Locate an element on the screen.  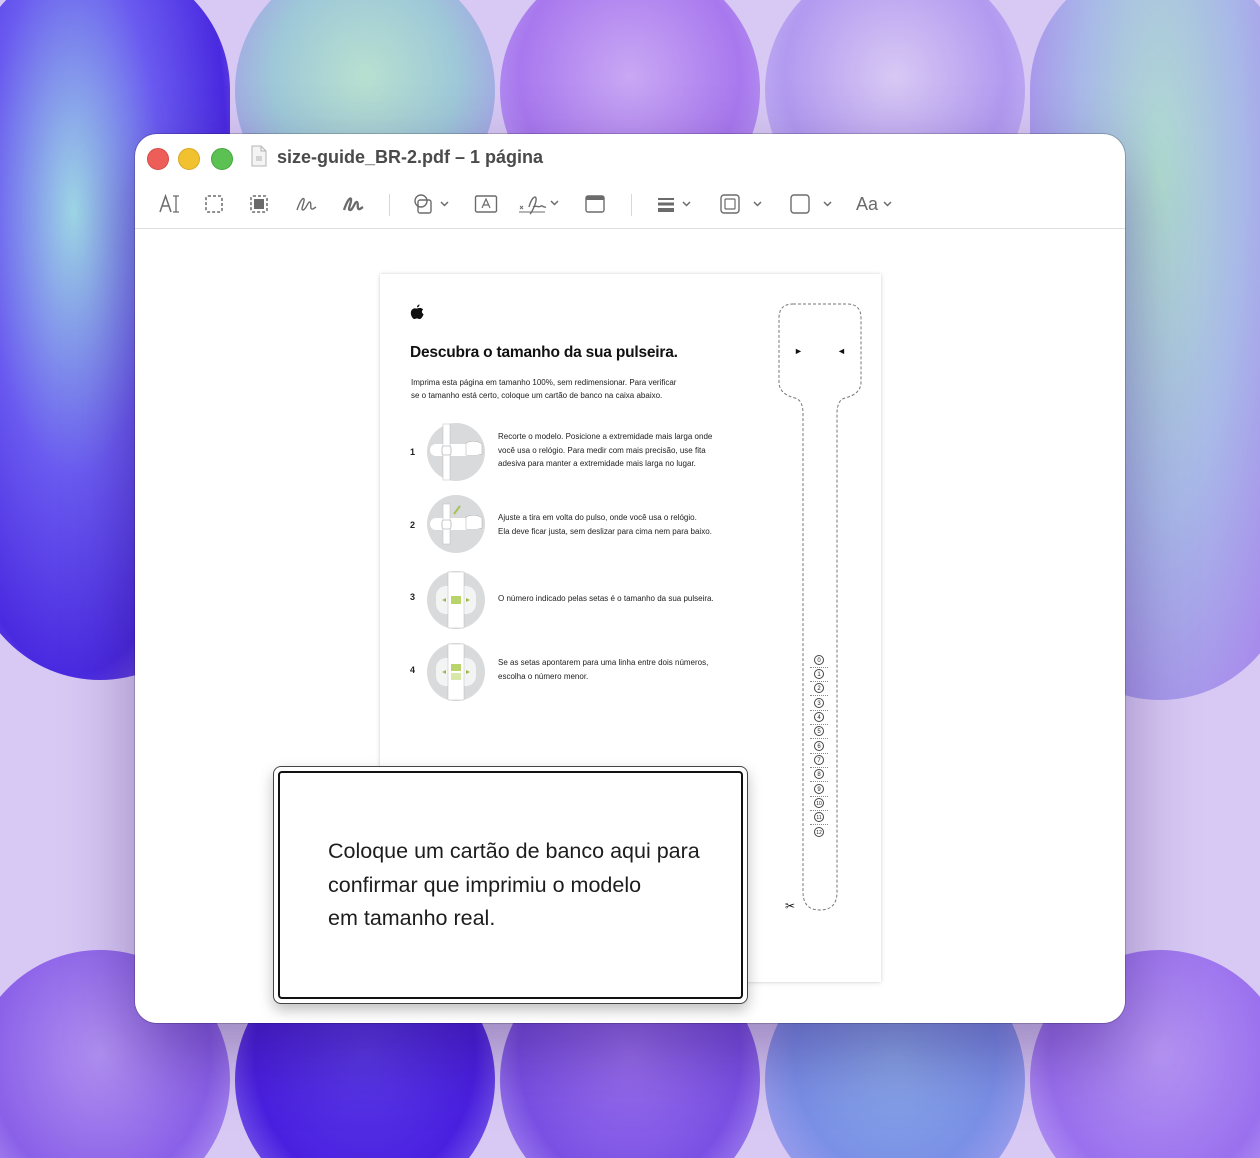
text-style-label: Aa is located at coordinates (867, 203).